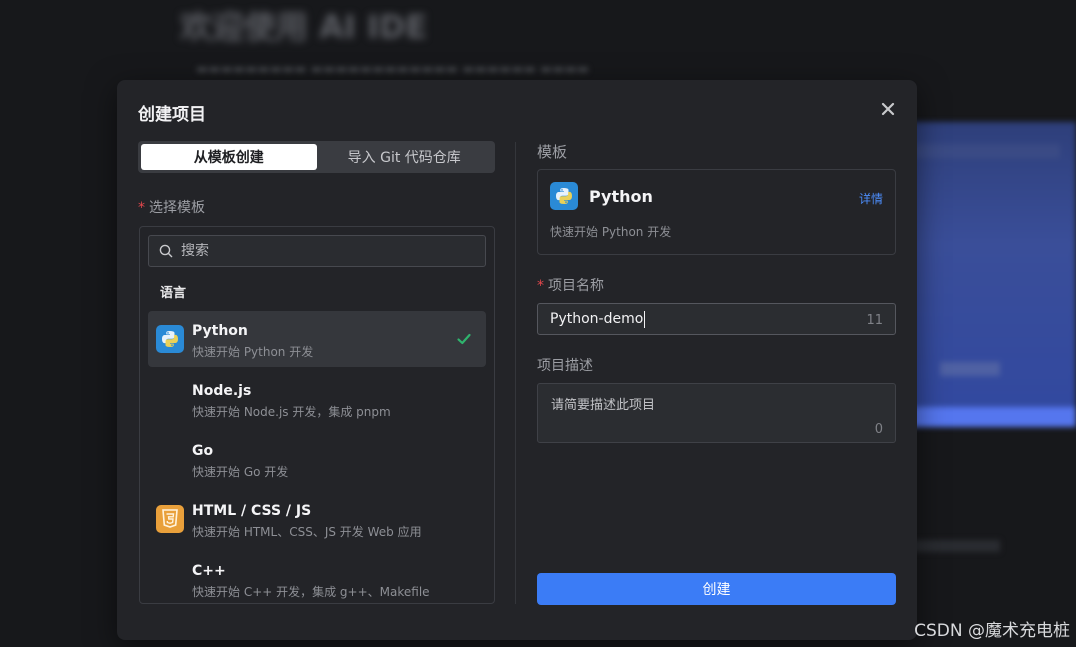 The image size is (1076, 647). Describe the element at coordinates (170, 519) in the screenshot. I see `html5-icon` at that location.